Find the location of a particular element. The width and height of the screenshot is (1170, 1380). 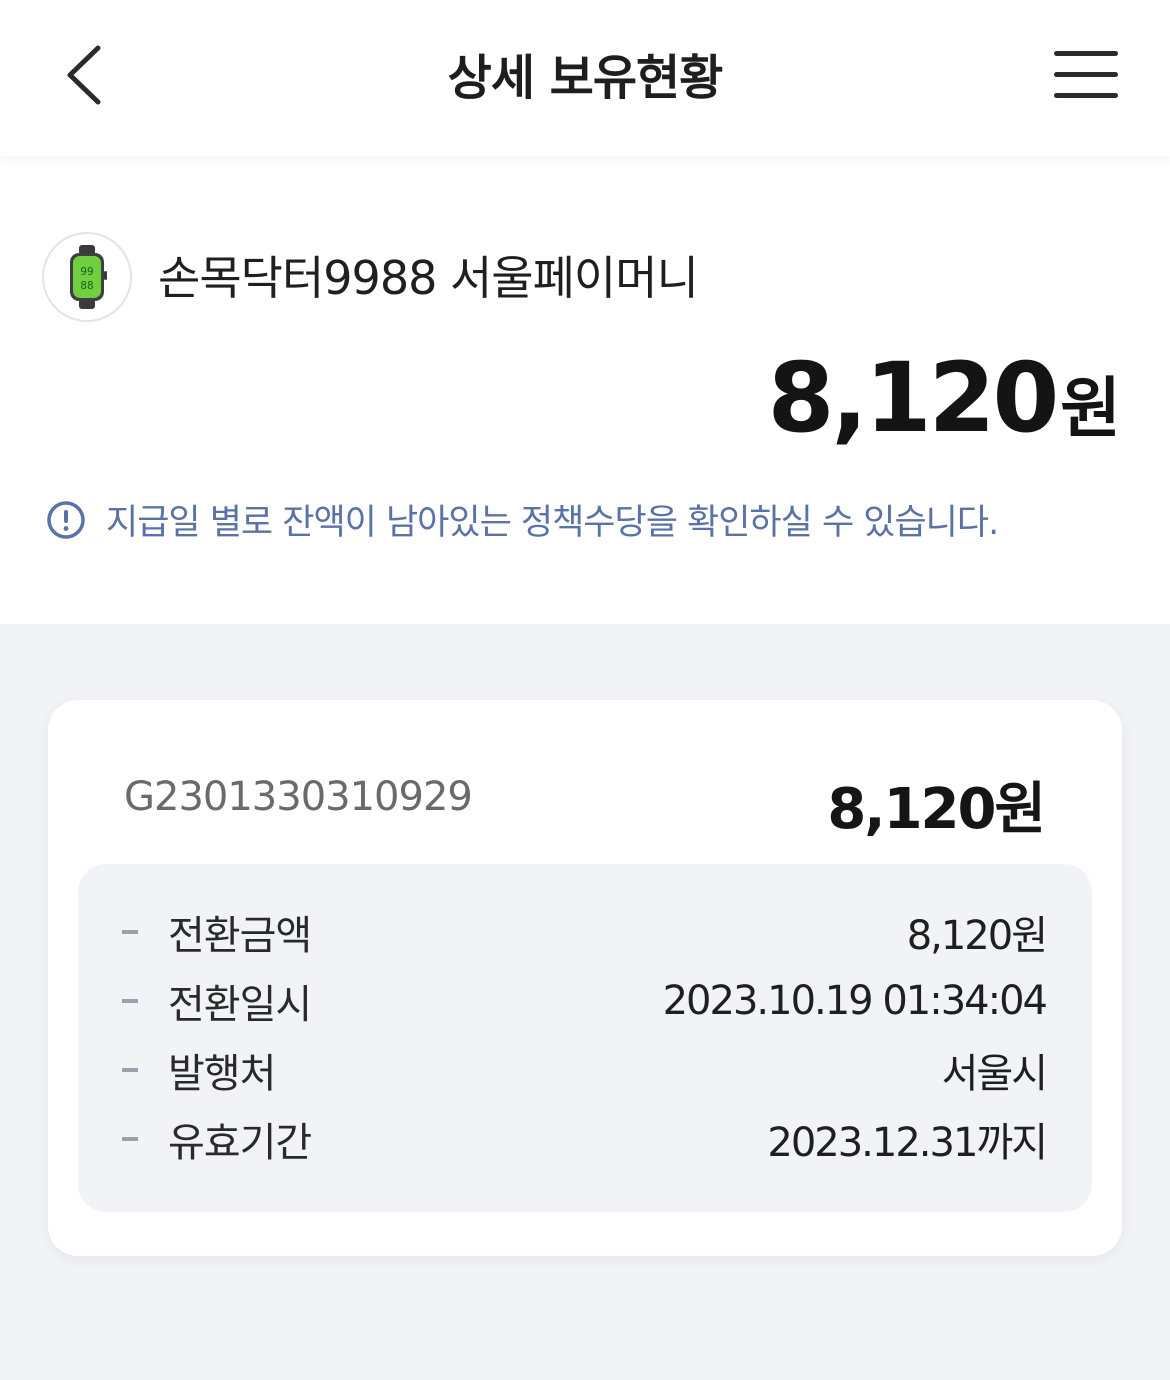

detail-value: 2023.10.19 01:34:04 is located at coordinates (855, 1001).